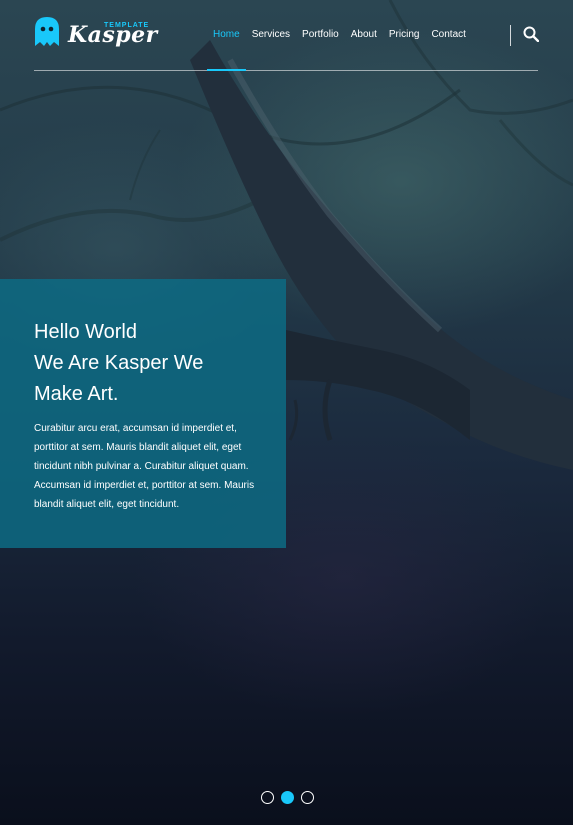  I want to click on nav-portfolio: Portfolio, so click(320, 35).